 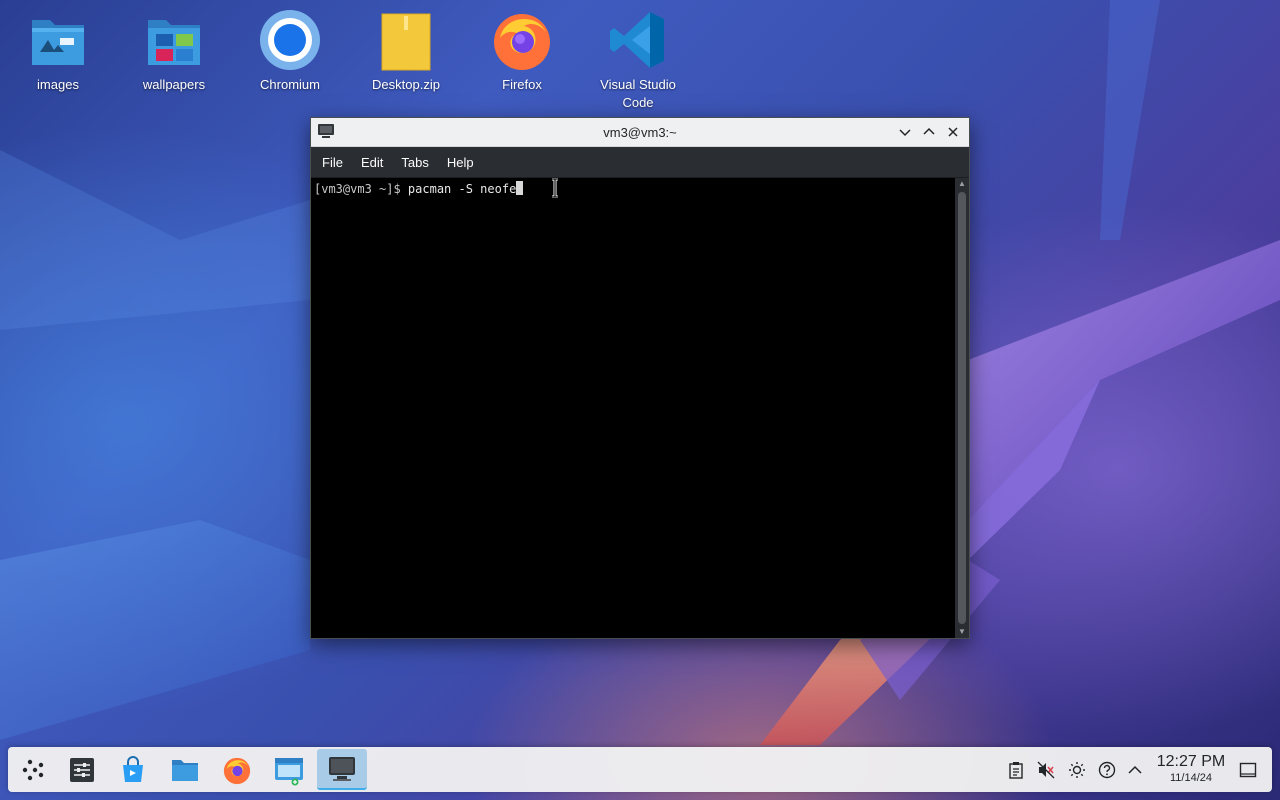 I want to click on firefox-taskbar-button, so click(x=237, y=769).